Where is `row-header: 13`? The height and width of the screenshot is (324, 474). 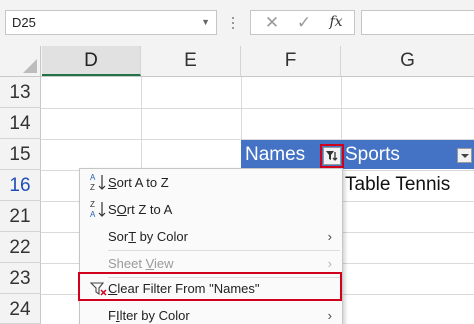
row-header: 13 is located at coordinates (20, 92).